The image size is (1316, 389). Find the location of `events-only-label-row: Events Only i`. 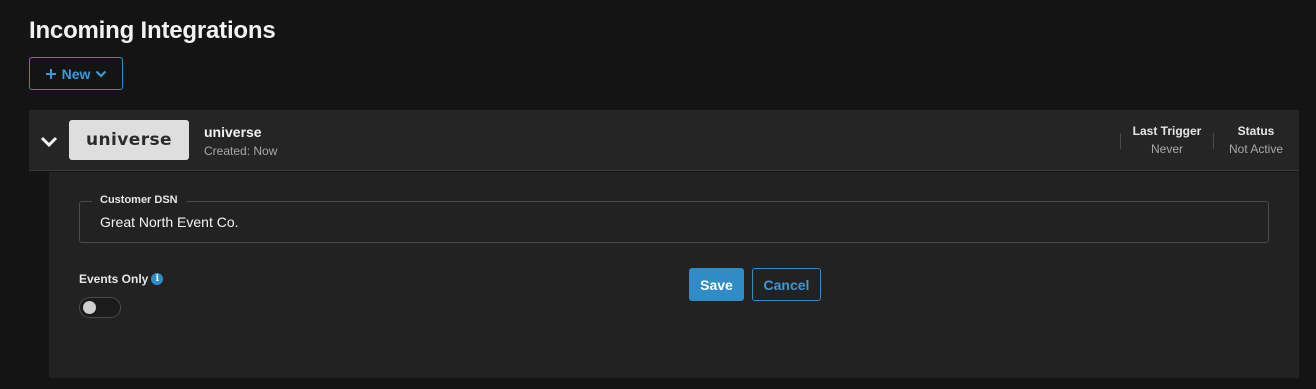

events-only-label-row: Events Only i is located at coordinates (121, 279).